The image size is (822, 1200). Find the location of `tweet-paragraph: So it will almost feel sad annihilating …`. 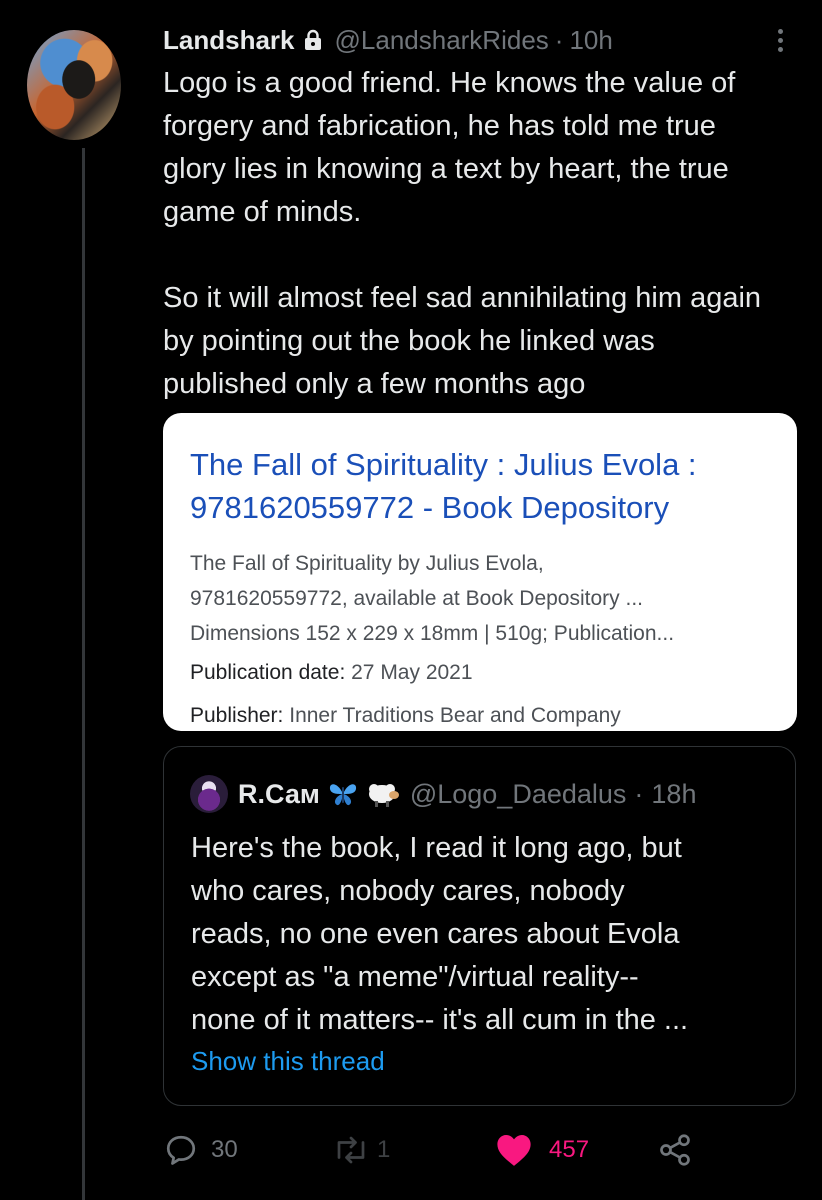

tweet-paragraph: So it will almost feel sad annihilating … is located at coordinates (462, 341).